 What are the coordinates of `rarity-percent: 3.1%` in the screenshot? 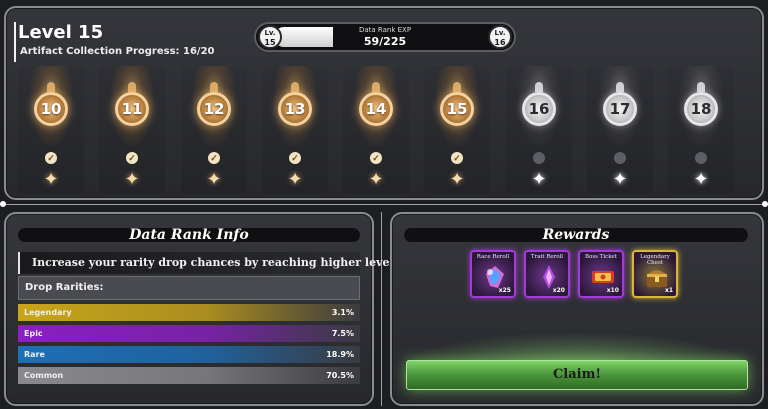 It's located at (342, 312).